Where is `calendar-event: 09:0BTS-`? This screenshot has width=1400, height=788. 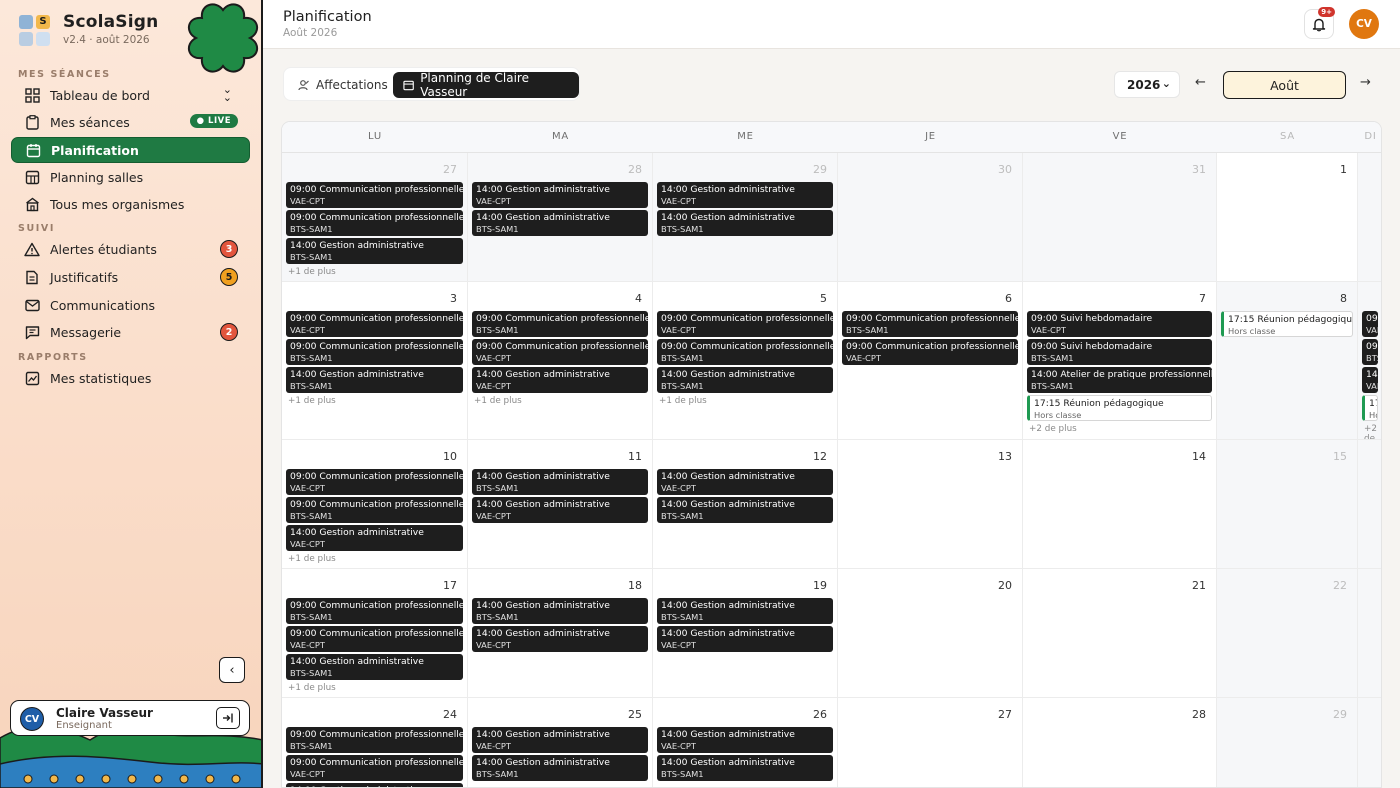 calendar-event: 09:0BTS- is located at coordinates (1370, 352).